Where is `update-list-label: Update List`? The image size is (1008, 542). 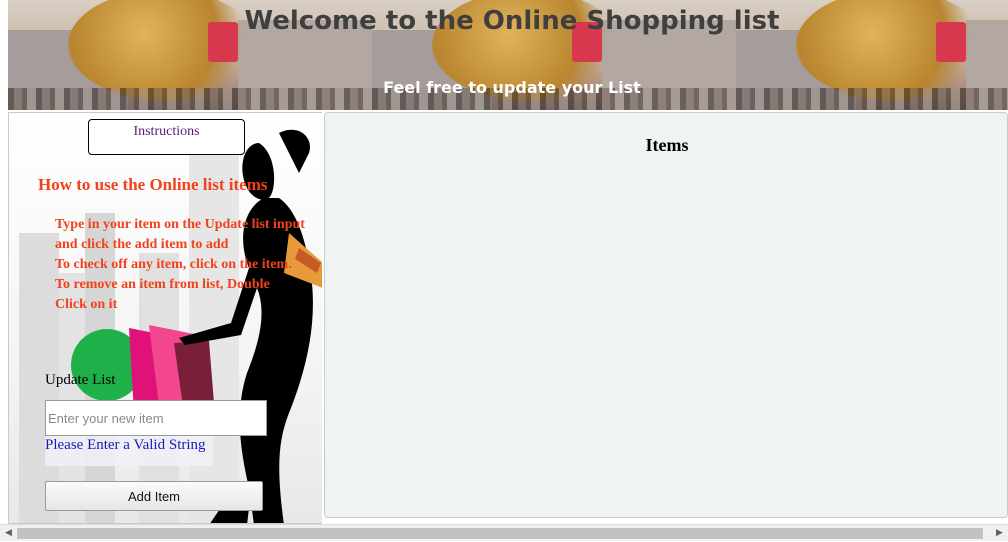
update-list-label: Update List is located at coordinates (80, 380).